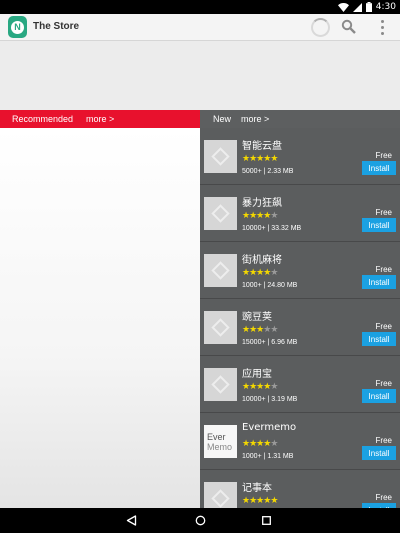 The image size is (400, 533). I want to click on app-name: Evermemo, so click(269, 427).